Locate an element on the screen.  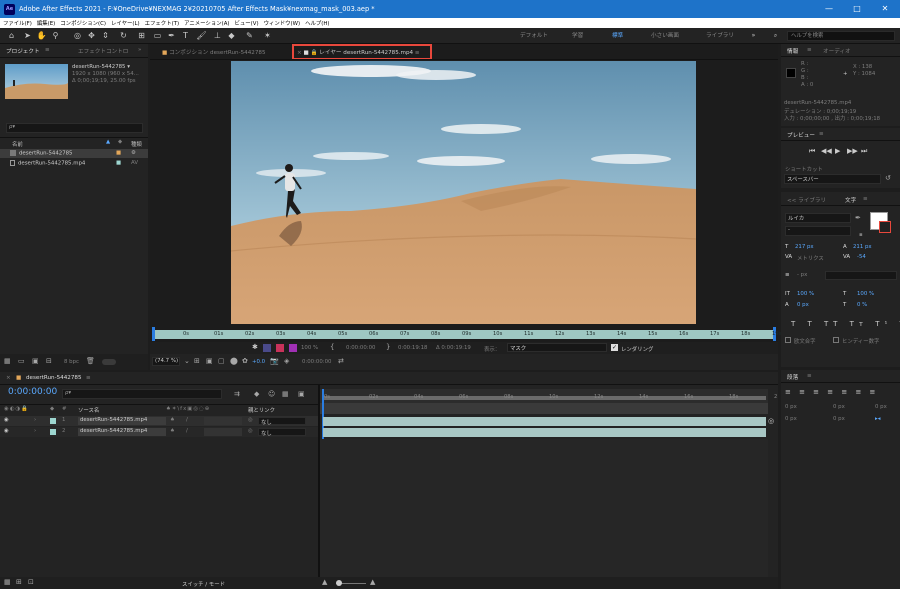
color-chip-red is located at coordinates (280, 348).